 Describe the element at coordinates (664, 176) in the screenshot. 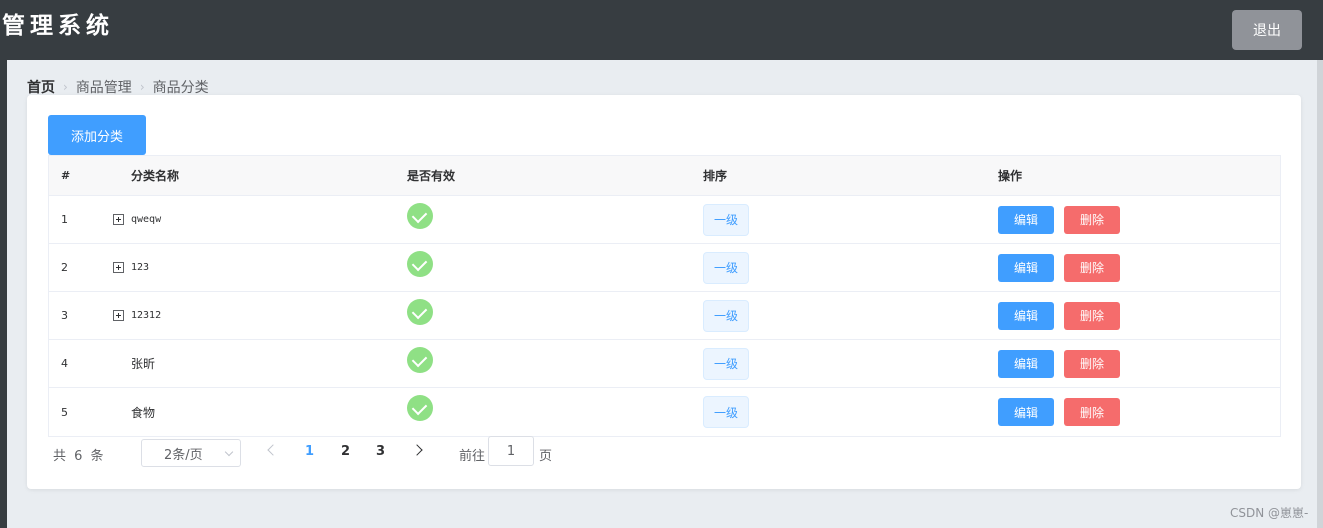

I see `table-header: # 分类名称 是否有效 排序 操作` at that location.